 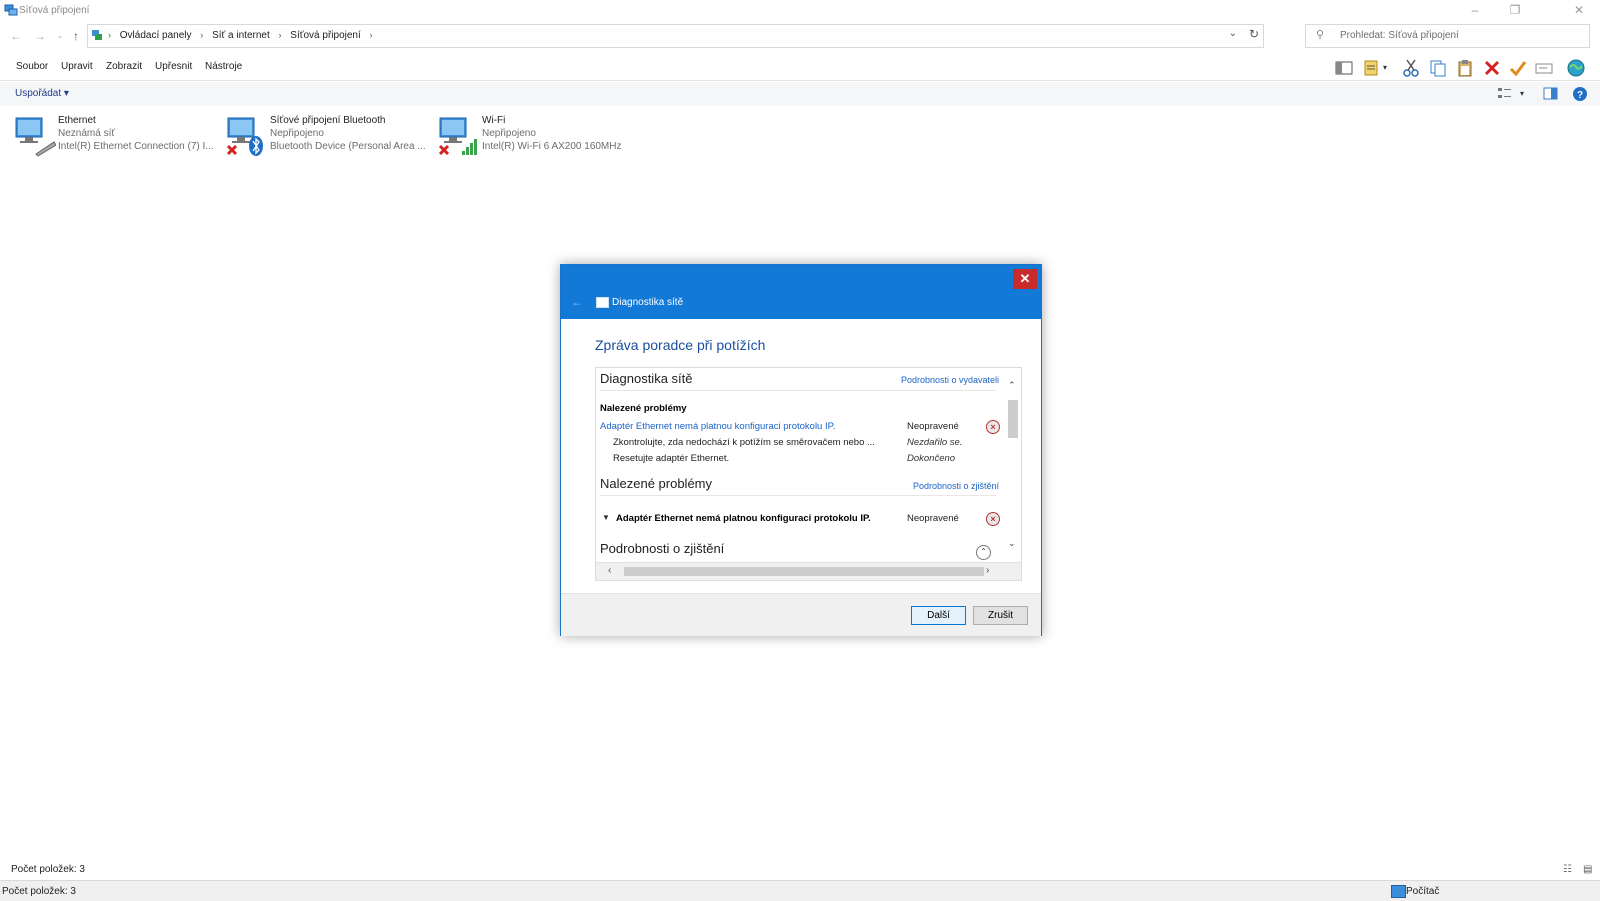 What do you see at coordinates (646, 378) in the screenshot?
I see `section-title: Diagnostika sítě` at bounding box center [646, 378].